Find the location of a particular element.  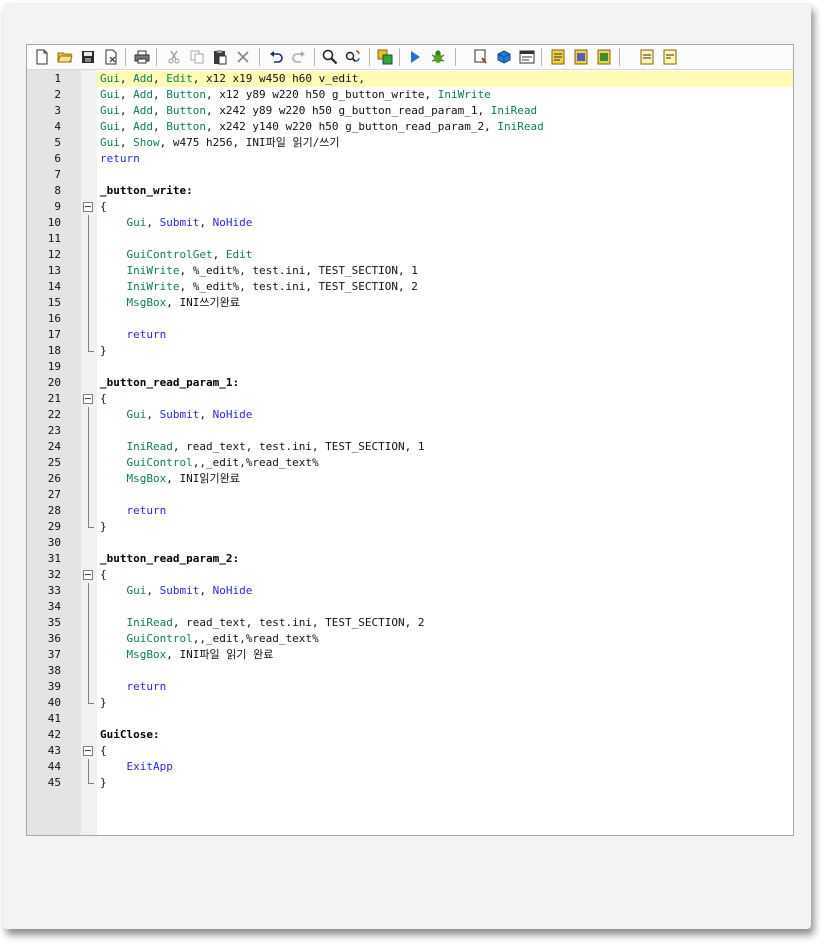

code-line: 7 is located at coordinates (410, 175).